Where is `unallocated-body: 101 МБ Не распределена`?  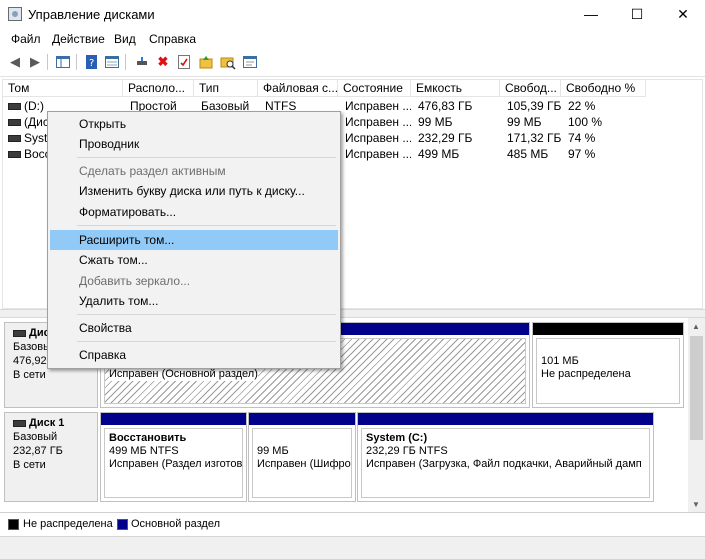 unallocated-body: 101 МБ Не распределена is located at coordinates (608, 371).